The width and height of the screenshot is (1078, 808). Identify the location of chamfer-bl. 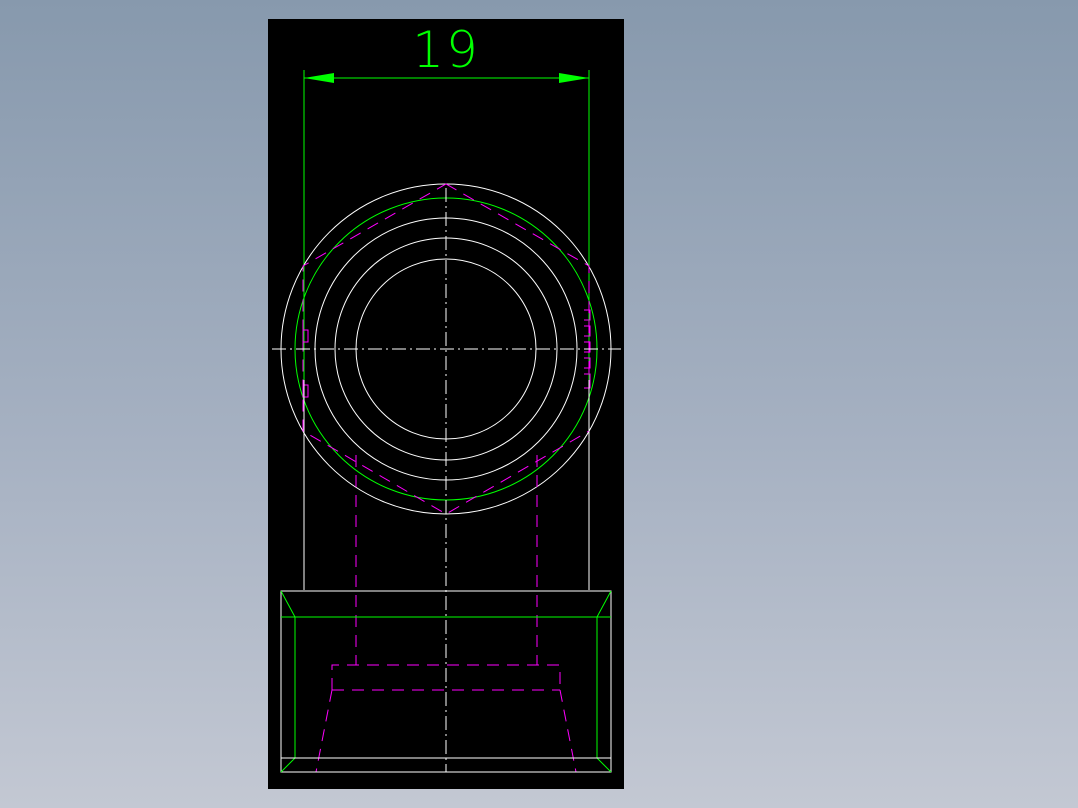
(288, 765).